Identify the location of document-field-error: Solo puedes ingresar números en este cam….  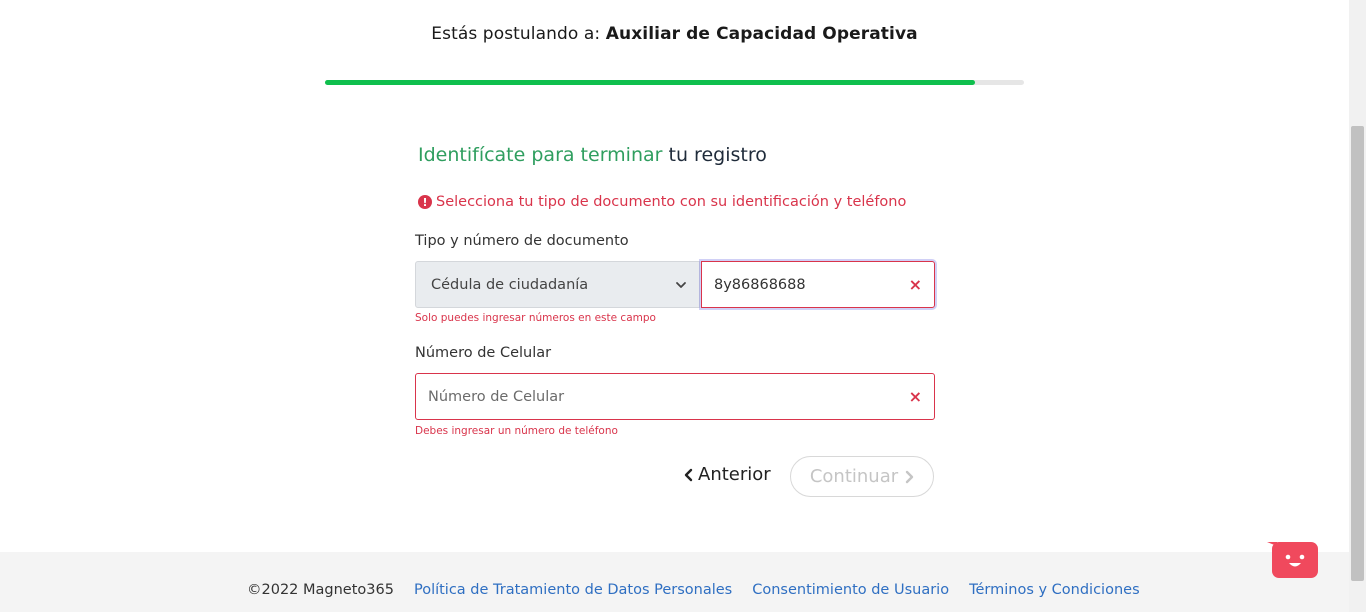
(535, 318).